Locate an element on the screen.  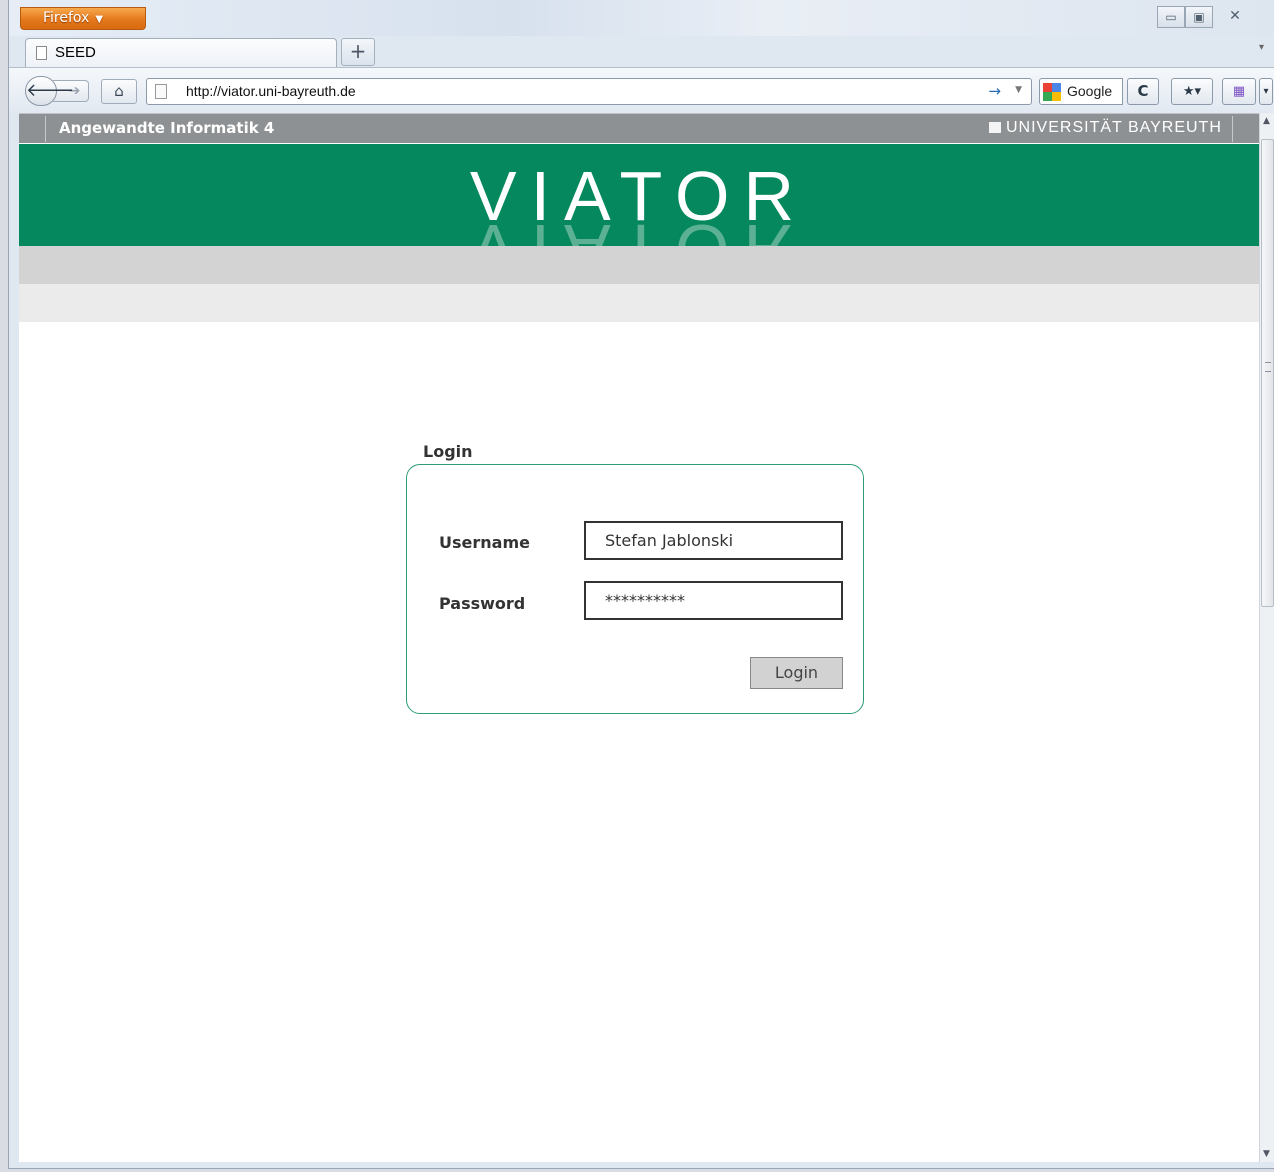
go-arrow-icon: → is located at coordinates (994, 91).